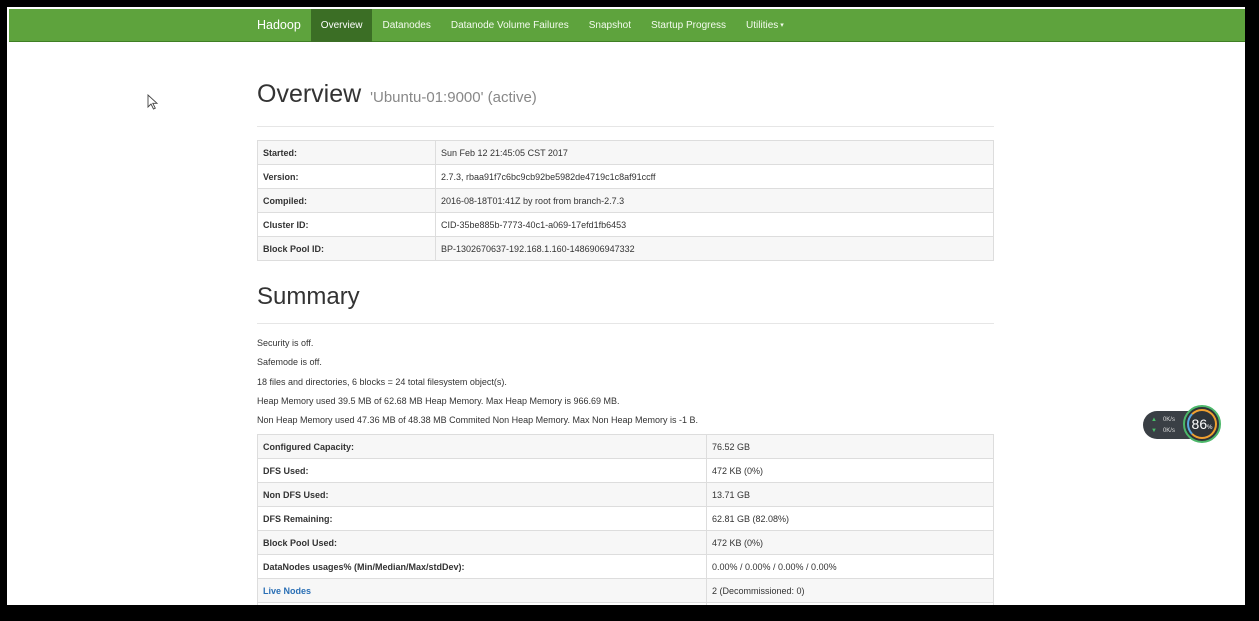  What do you see at coordinates (850, 446) in the screenshot?
I see `row-value: 76.52 GB` at bounding box center [850, 446].